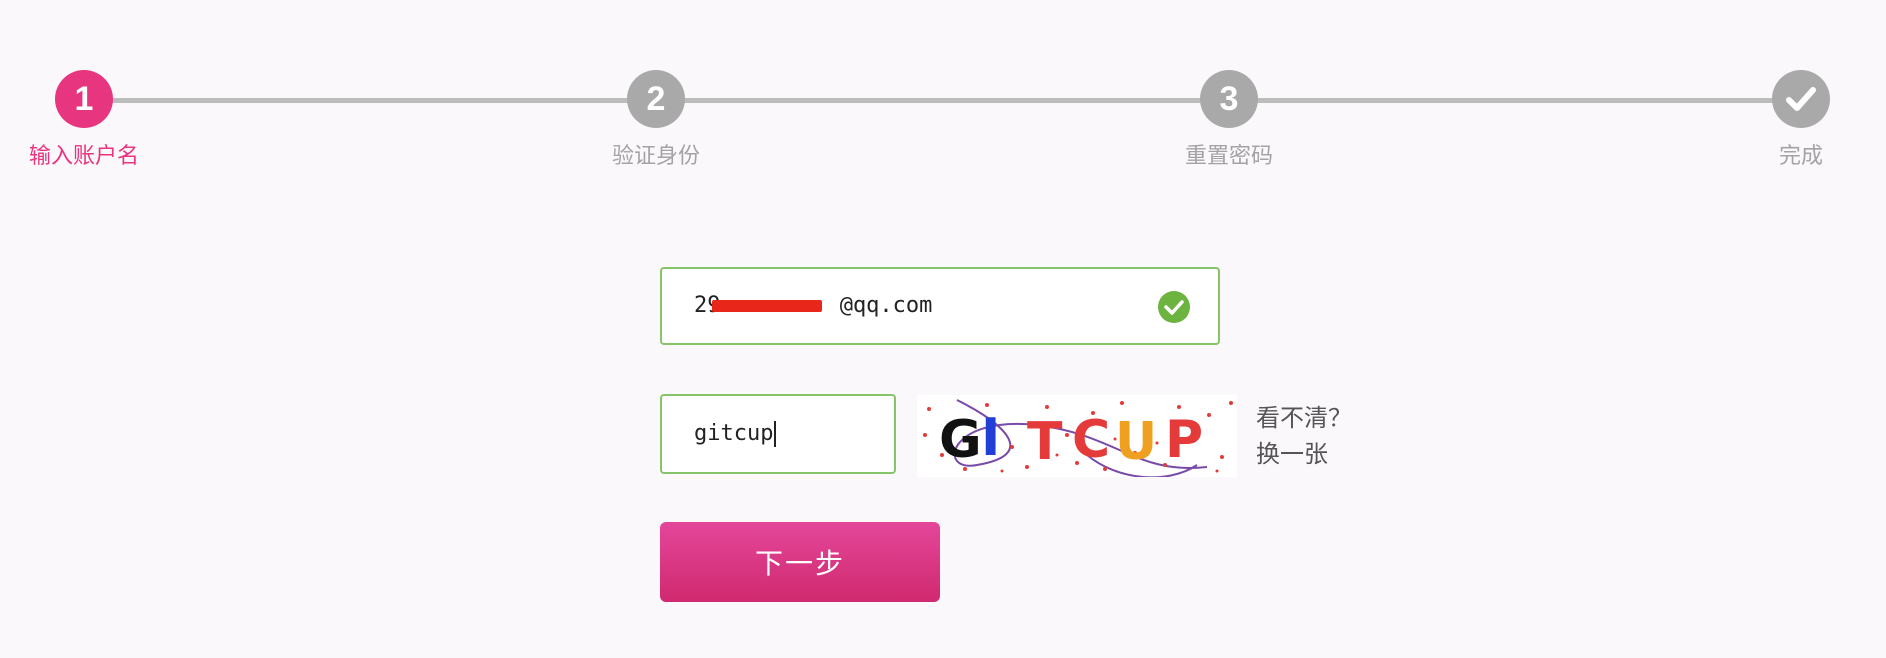 This screenshot has height=658, width=1886. Describe the element at coordinates (1045, 442) in the screenshot. I see `svg-text: T` at that location.